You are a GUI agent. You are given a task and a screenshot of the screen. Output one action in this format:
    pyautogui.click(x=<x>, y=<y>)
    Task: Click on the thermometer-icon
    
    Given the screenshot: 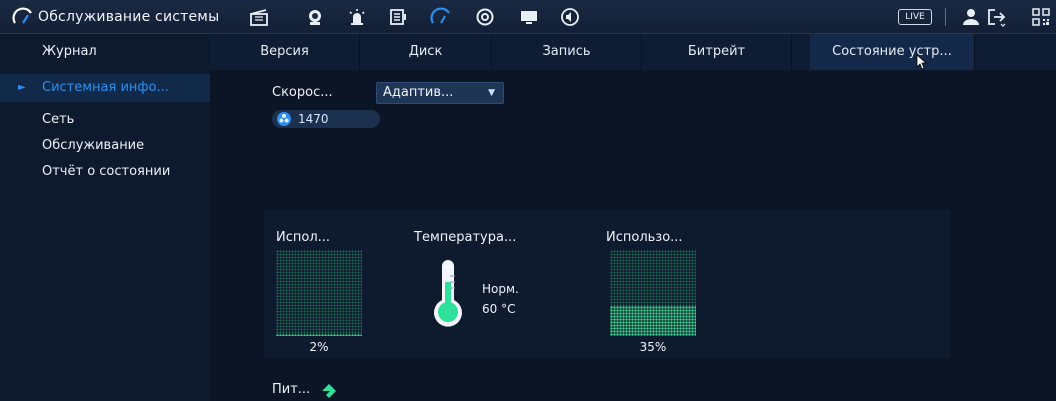 What is the action you would take?
    pyautogui.click(x=448, y=293)
    